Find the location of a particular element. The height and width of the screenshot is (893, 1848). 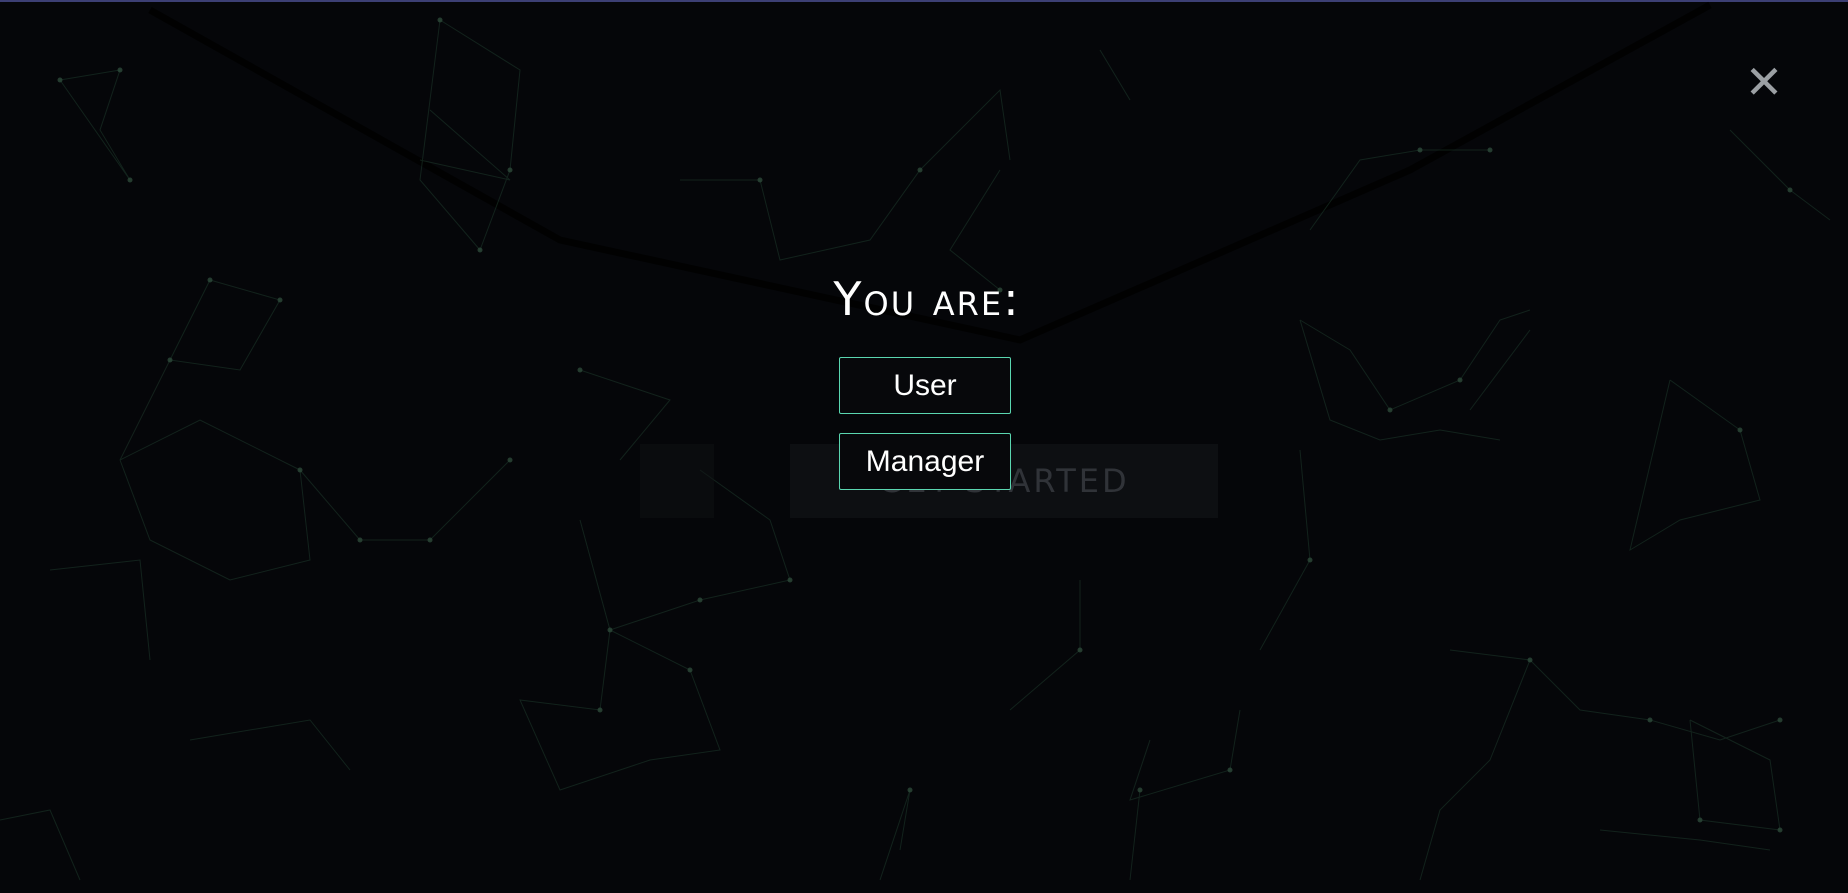

manager-role-button: Manager is located at coordinates (925, 461).